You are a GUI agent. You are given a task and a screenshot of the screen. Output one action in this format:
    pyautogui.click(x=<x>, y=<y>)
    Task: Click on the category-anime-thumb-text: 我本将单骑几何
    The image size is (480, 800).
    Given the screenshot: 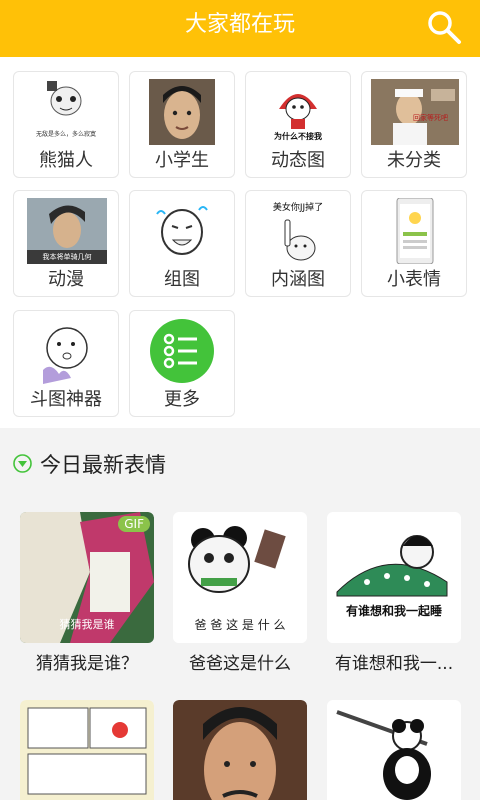 What is the action you would take?
    pyautogui.click(x=67, y=257)
    